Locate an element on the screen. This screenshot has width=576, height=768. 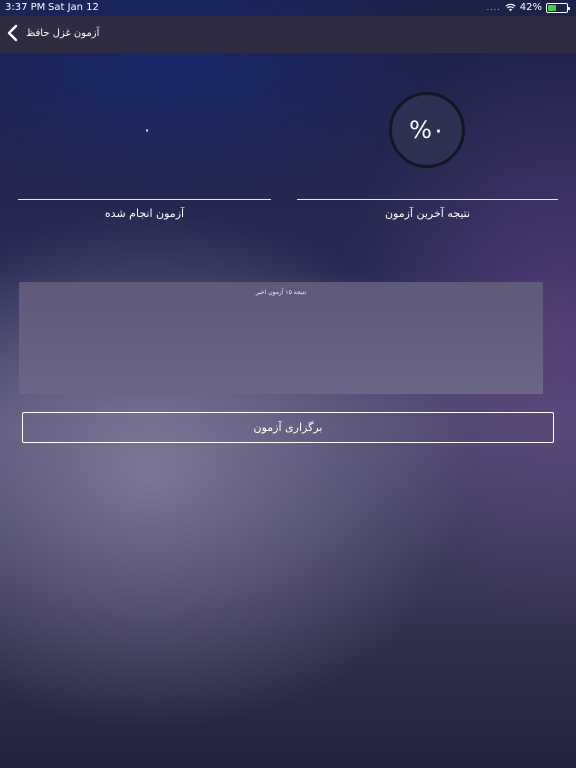
back-button: آزمون غزل حافظ is located at coordinates (52, 33).